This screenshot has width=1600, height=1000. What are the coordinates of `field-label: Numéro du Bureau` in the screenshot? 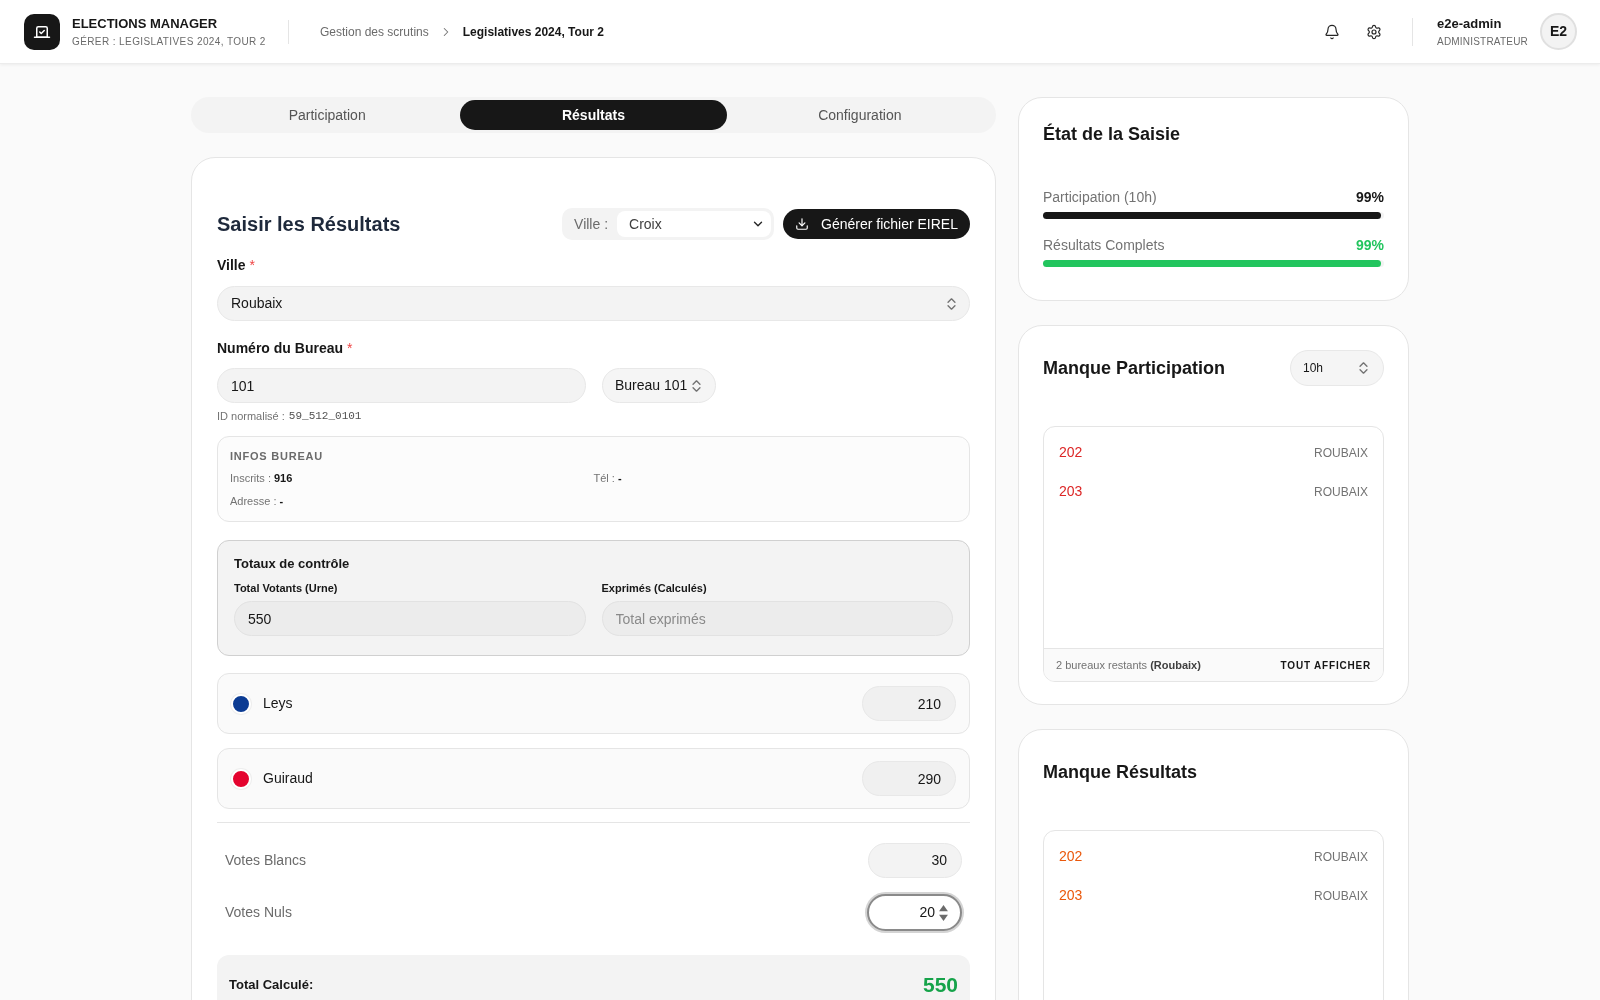 It's located at (280, 348).